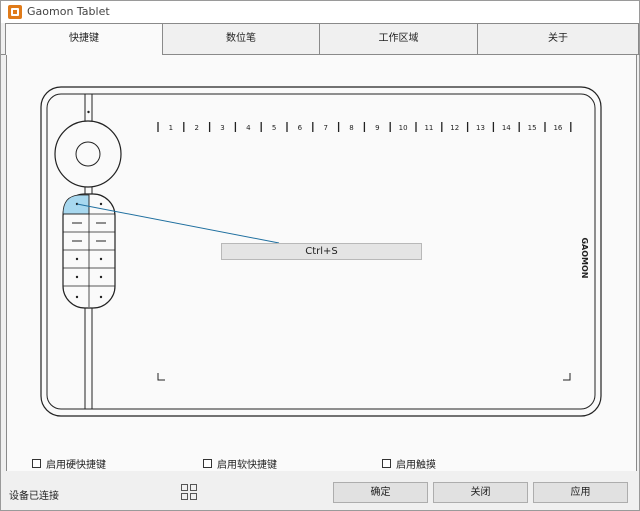 The image size is (640, 511). I want to click on key-binding-label: Ctrl+S, so click(321, 251).